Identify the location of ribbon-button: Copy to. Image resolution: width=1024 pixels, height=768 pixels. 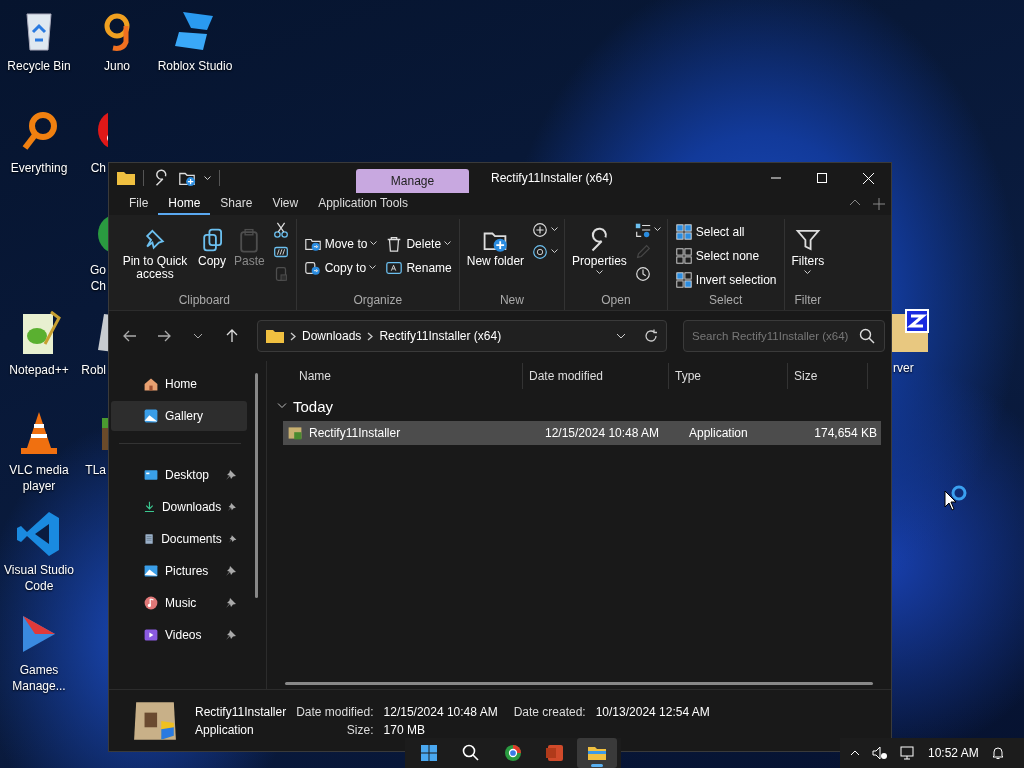
(340, 267).